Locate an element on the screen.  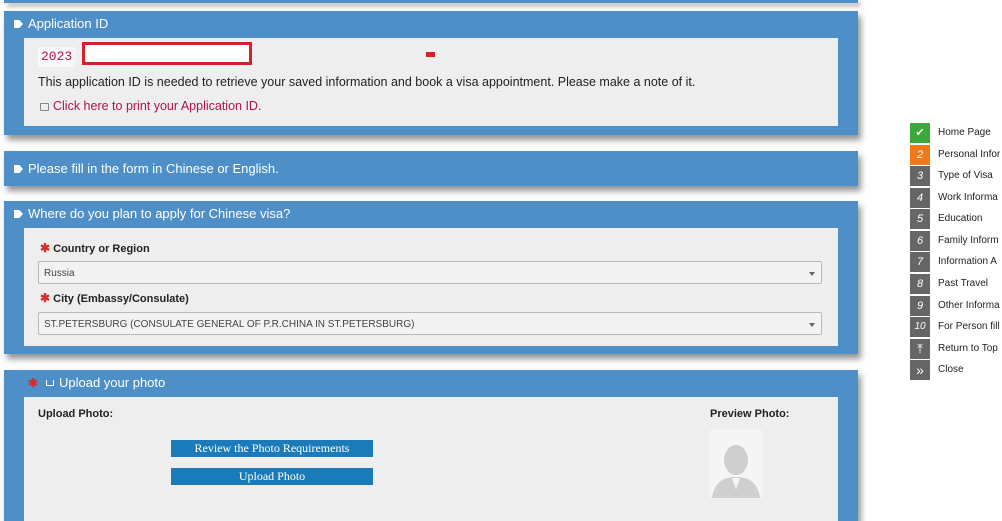
sidebar-item-close: » Close is located at coordinates (956, 370).